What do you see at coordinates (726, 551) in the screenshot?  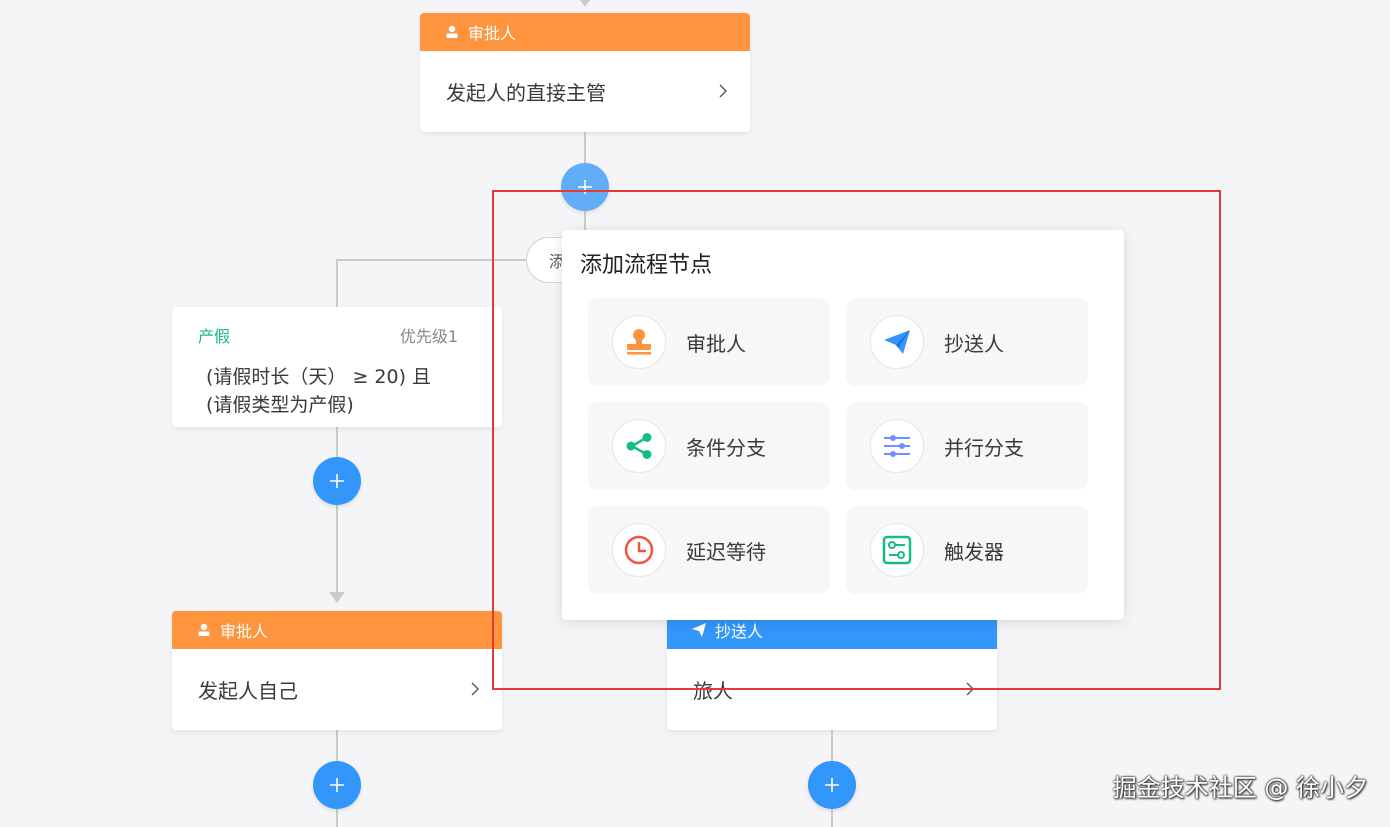 I see `option-label: 延迟等待` at bounding box center [726, 551].